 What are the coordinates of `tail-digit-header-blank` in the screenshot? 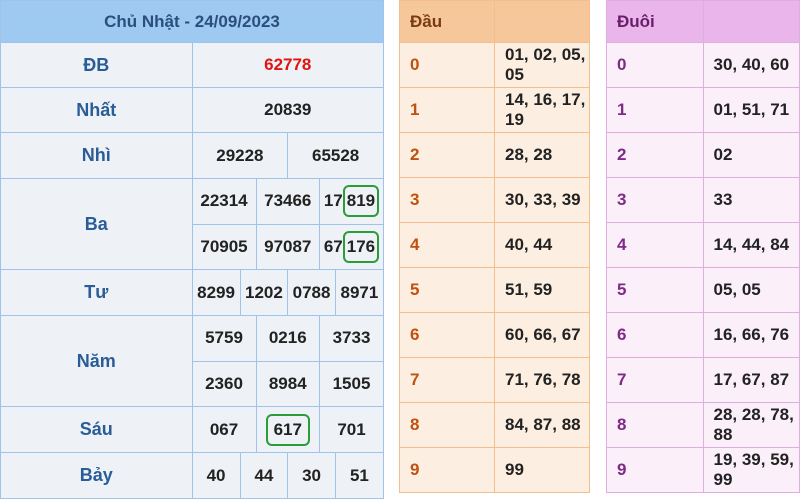 It's located at (751, 21).